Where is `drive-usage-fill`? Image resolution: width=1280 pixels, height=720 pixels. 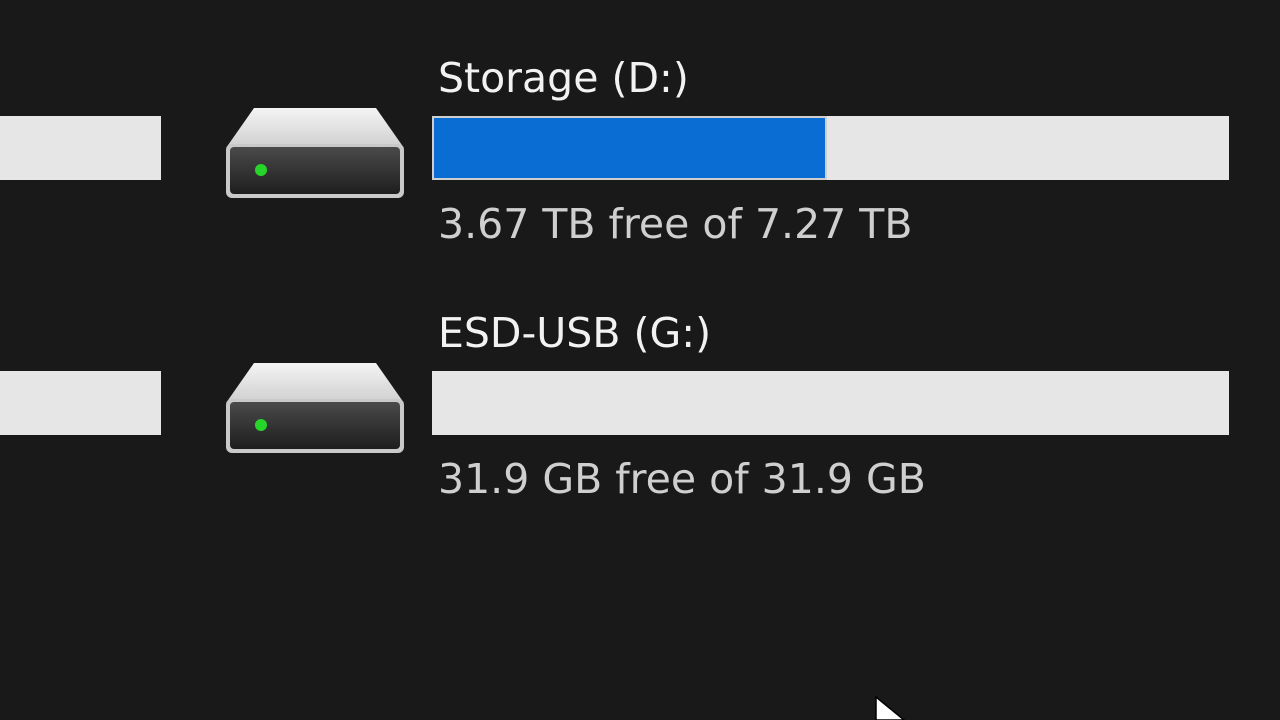
drive-usage-fill is located at coordinates (629, 148).